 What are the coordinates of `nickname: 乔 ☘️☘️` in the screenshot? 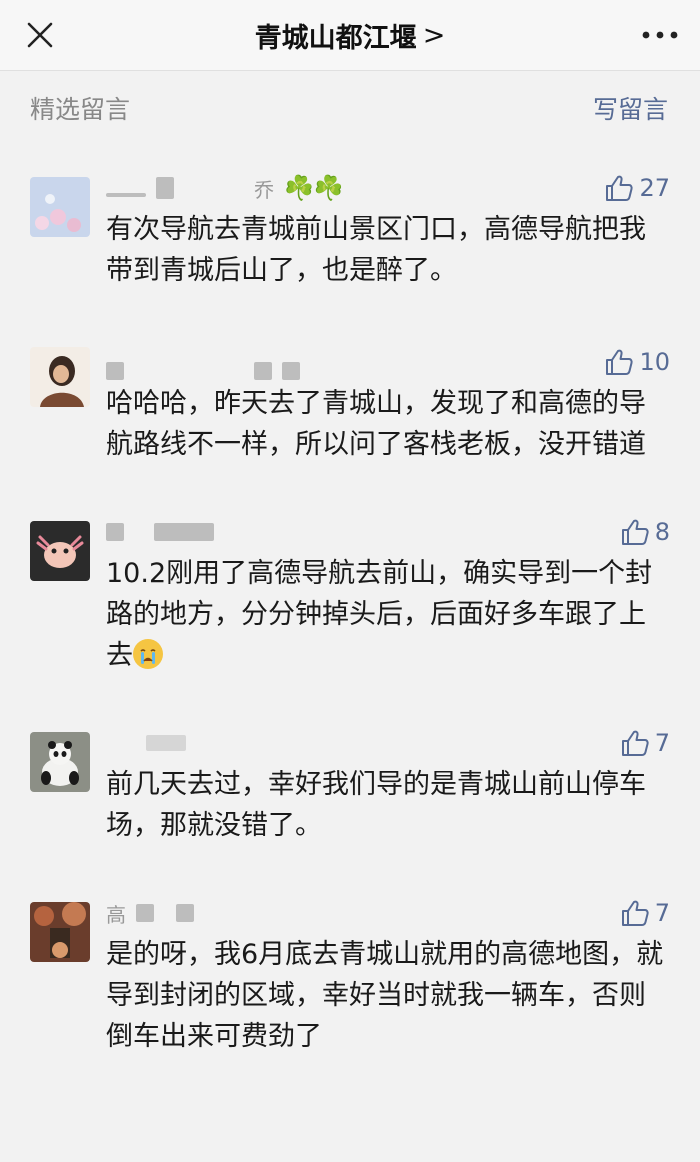 It's located at (225, 188).